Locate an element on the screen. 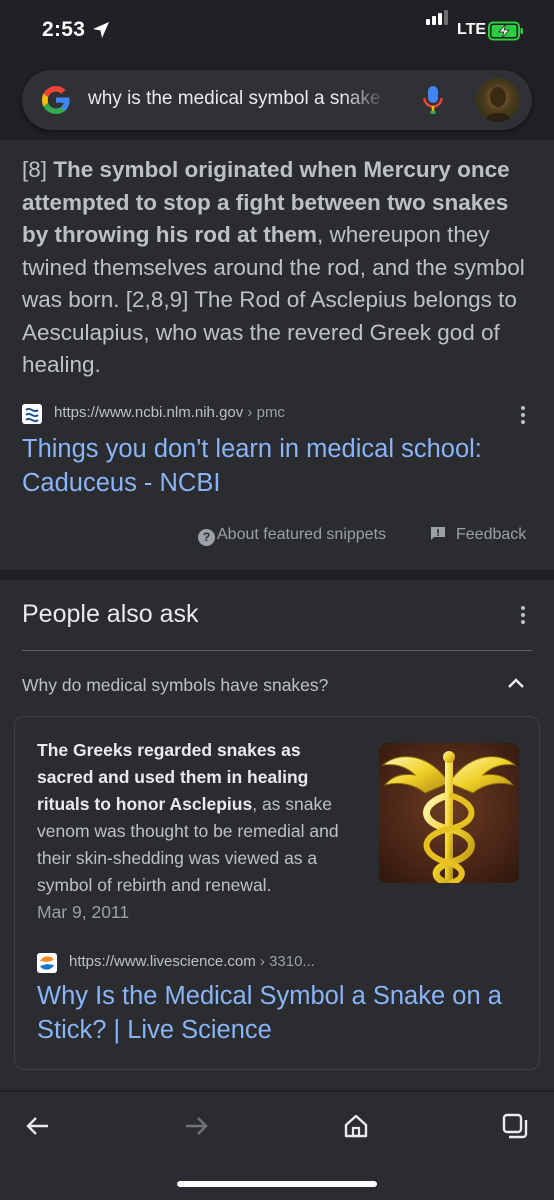 This screenshot has height=1200, width=554. help-icon: ? is located at coordinates (206, 537).